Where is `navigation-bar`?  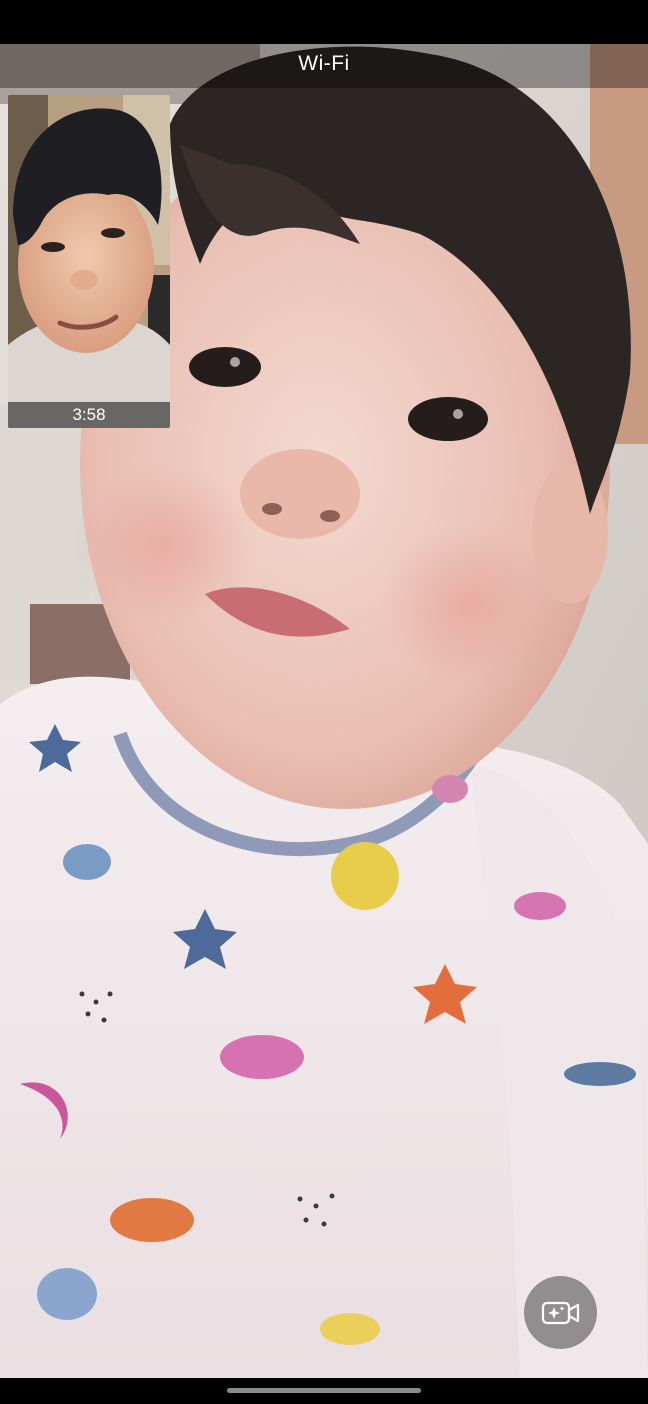
navigation-bar is located at coordinates (324, 1391).